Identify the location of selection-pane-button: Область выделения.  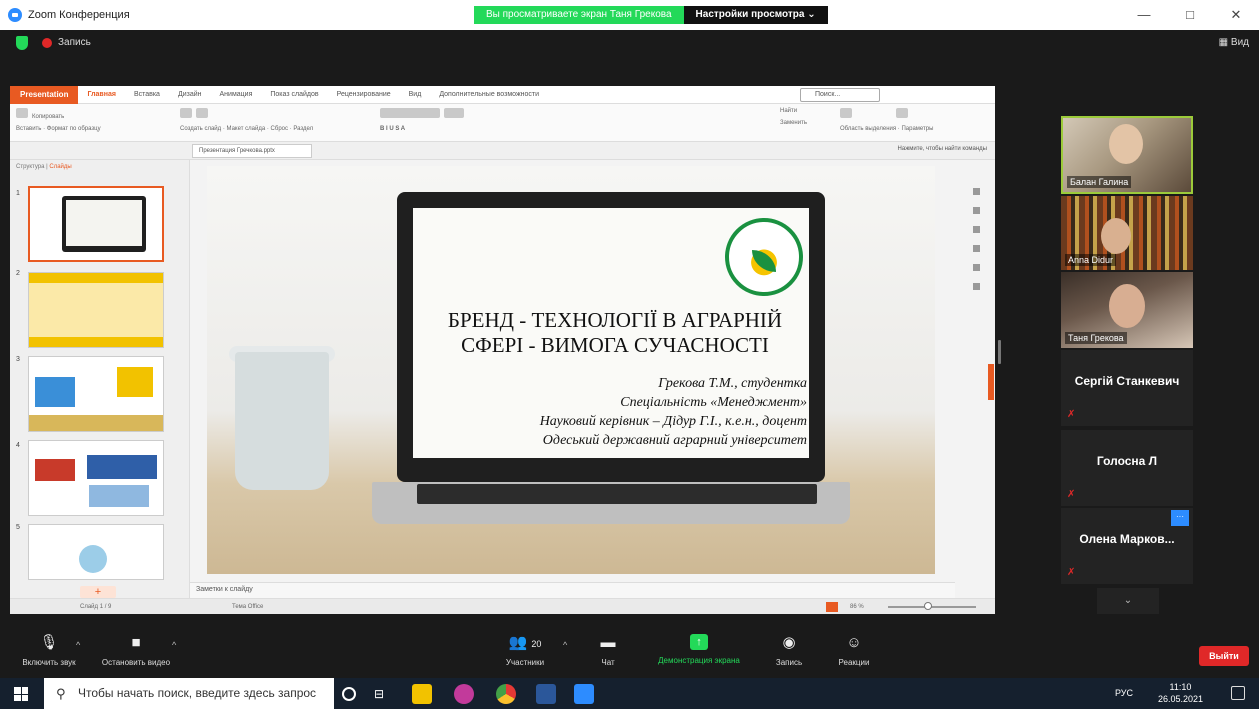
(868, 129).